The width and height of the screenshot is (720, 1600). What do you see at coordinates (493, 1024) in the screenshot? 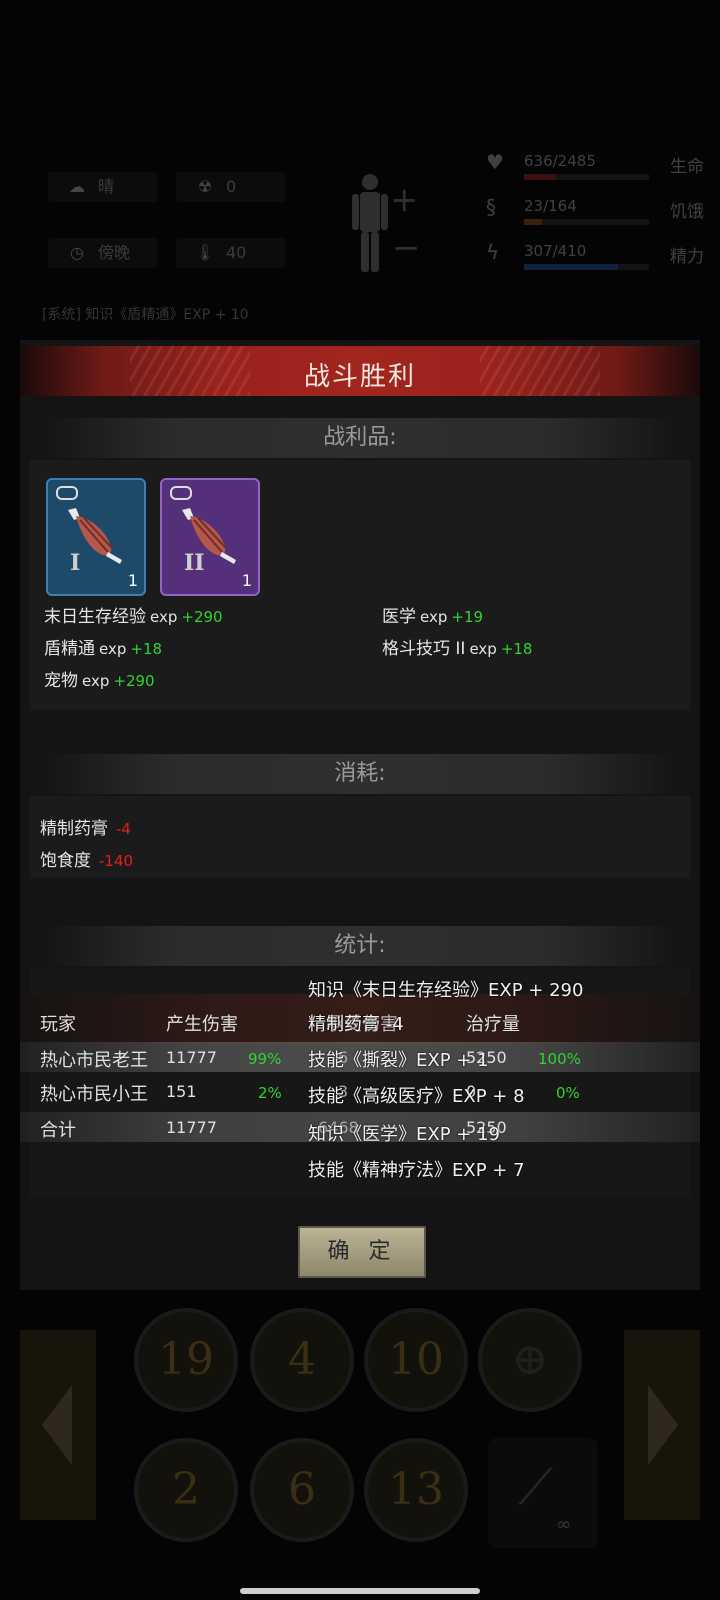
I see `stats-col-heal: 治疗量` at bounding box center [493, 1024].